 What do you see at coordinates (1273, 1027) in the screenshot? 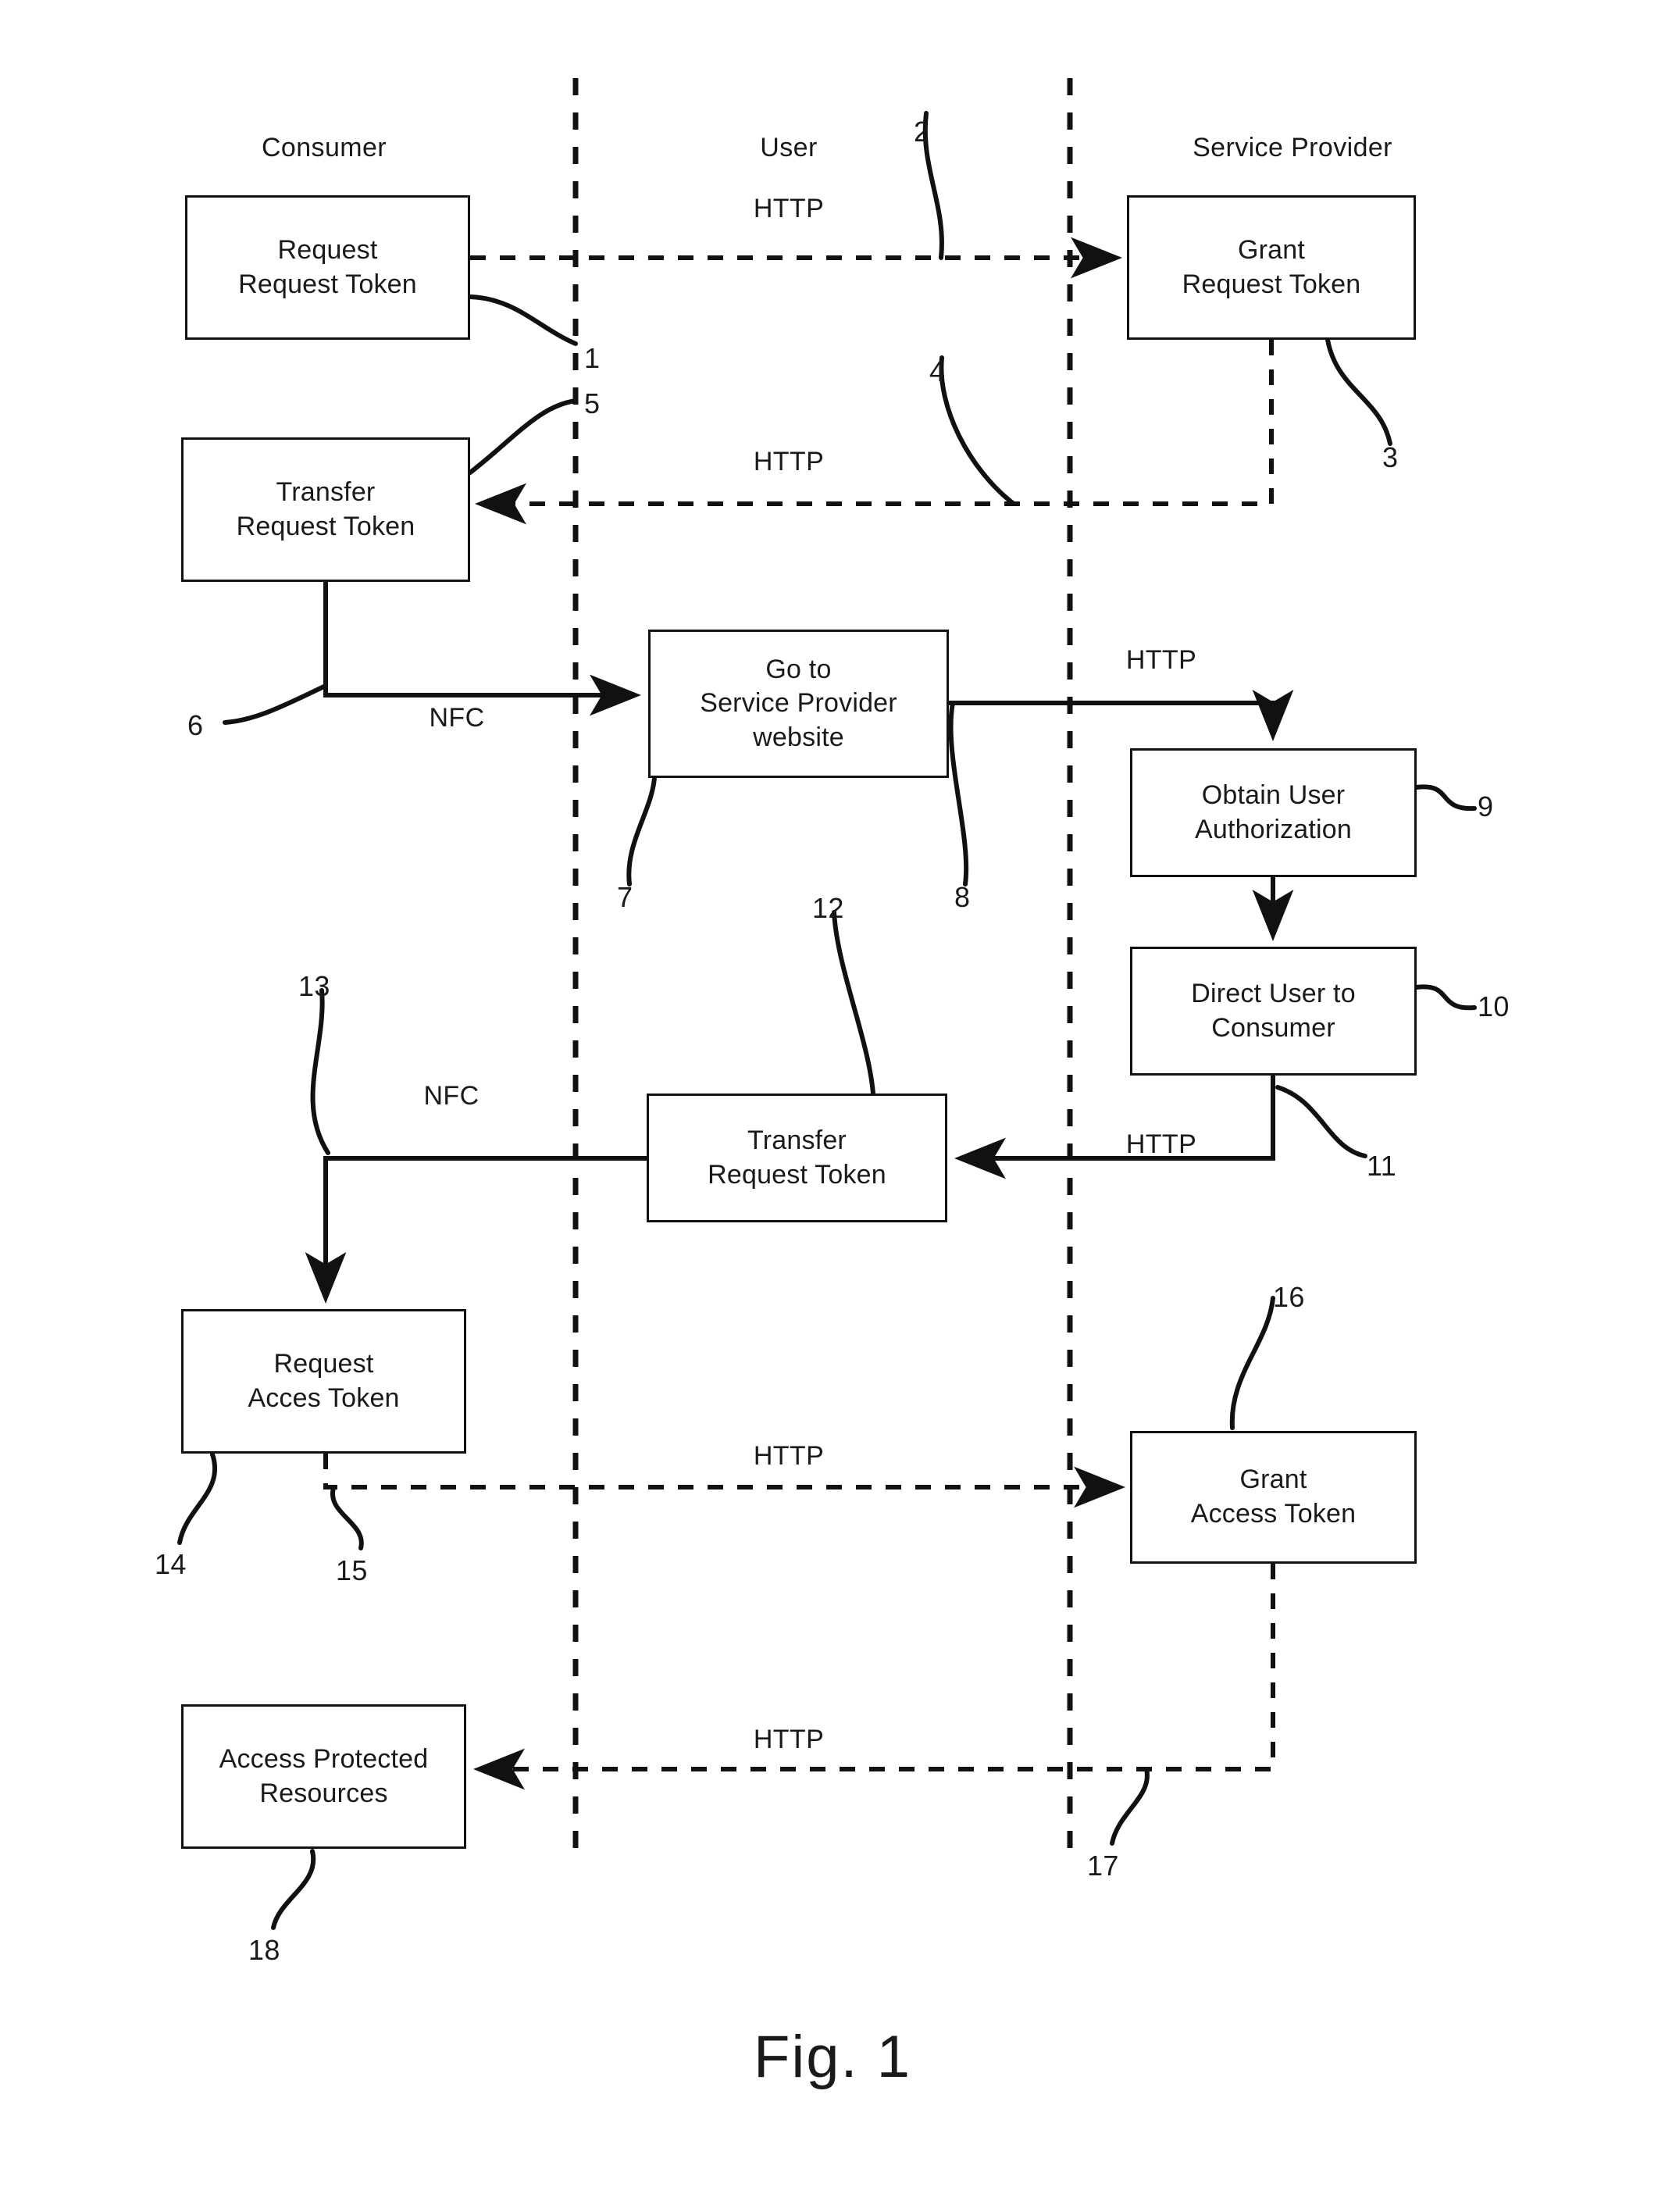
I see `node-line: Consumer` at bounding box center [1273, 1027].